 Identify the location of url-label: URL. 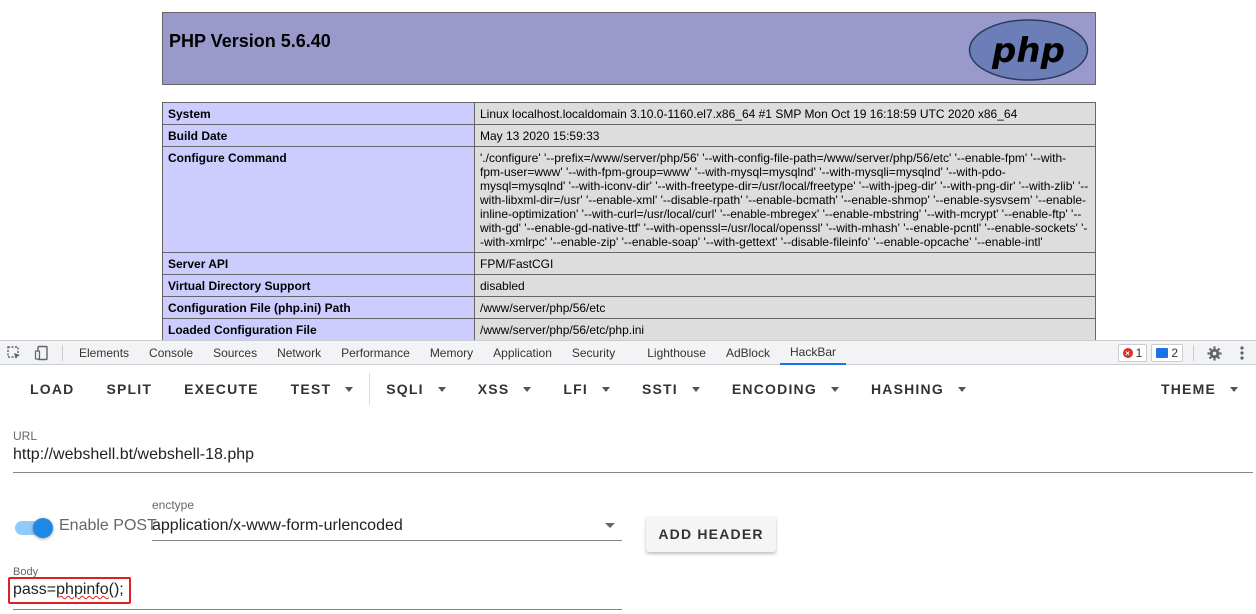
(25, 436).